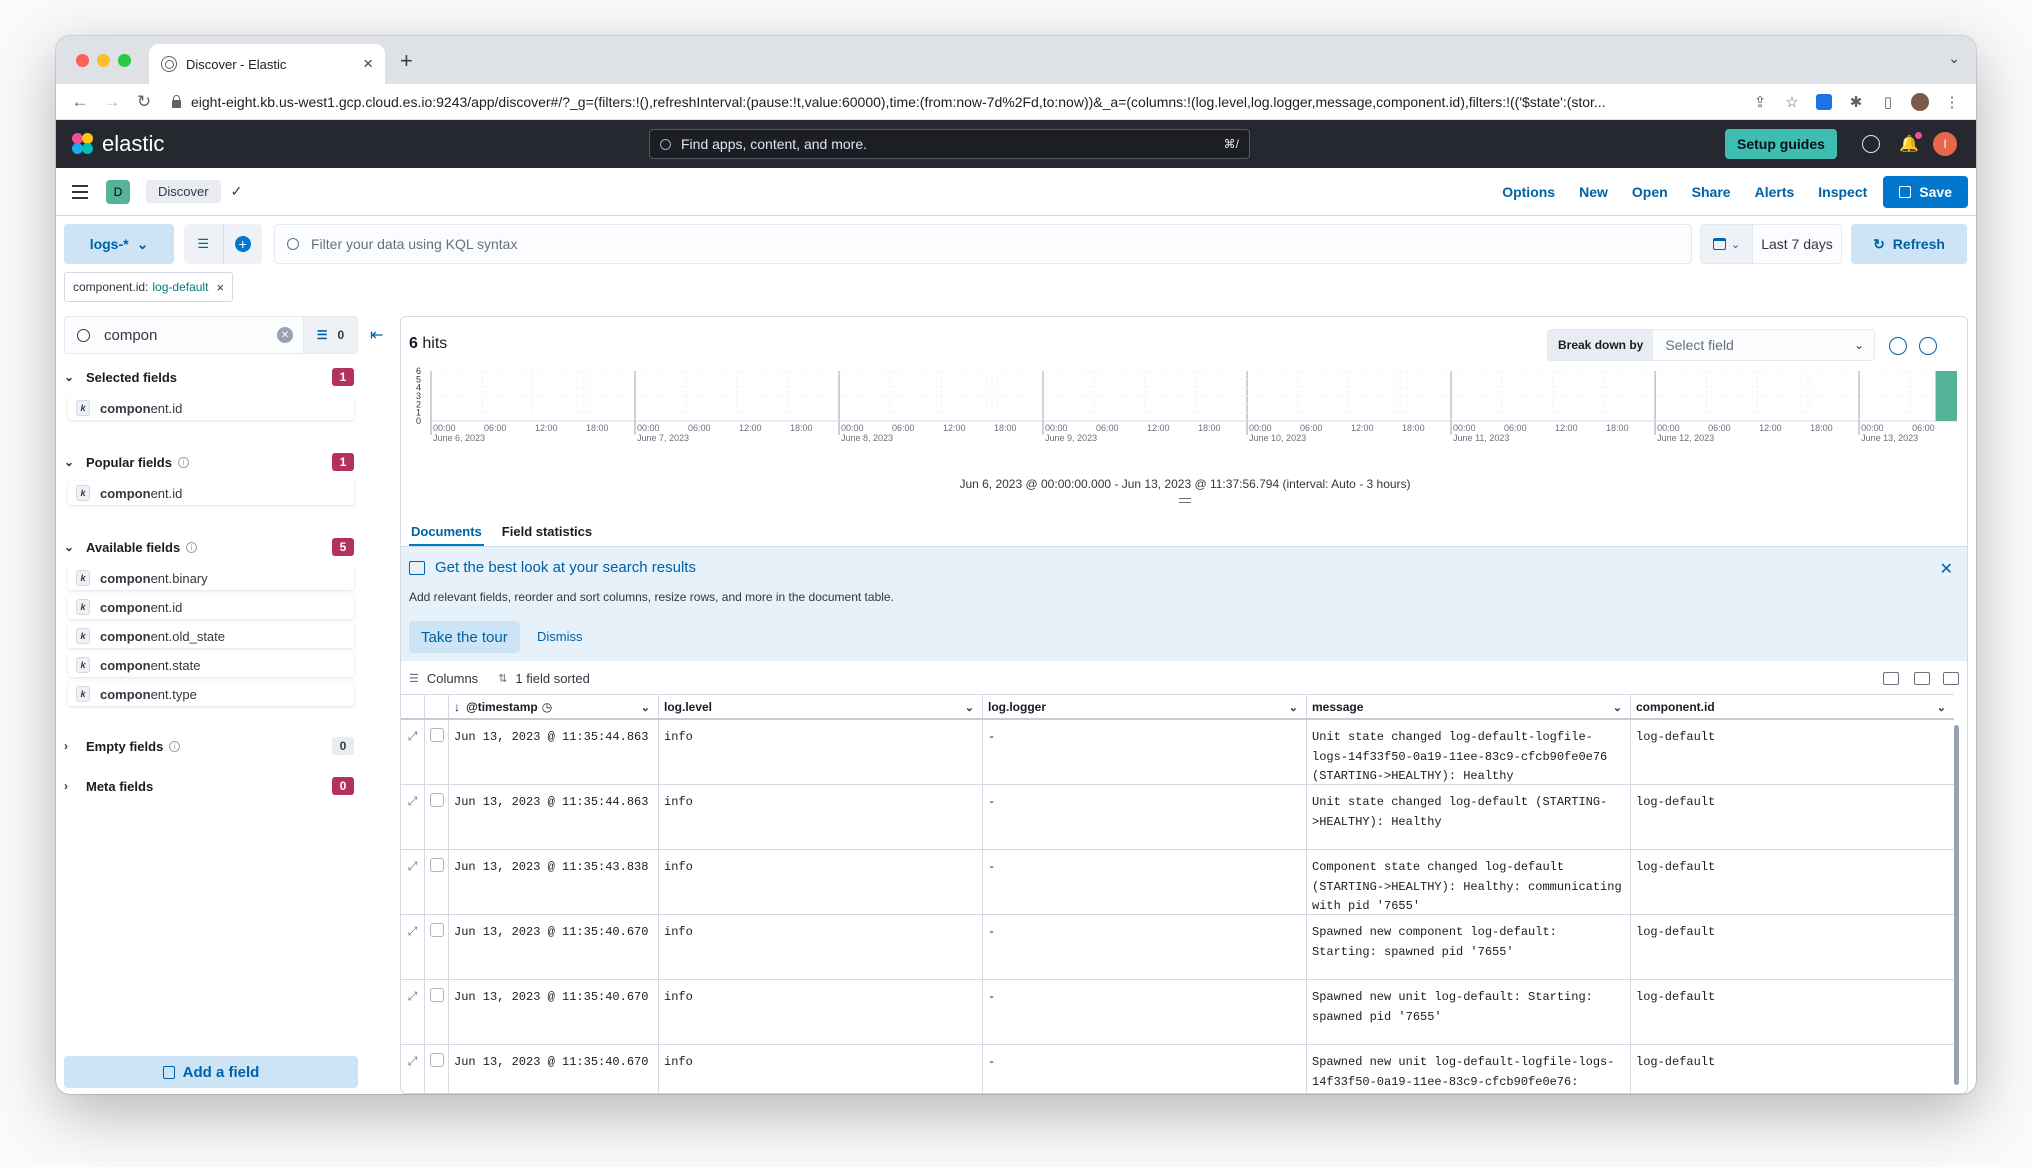  Describe the element at coordinates (1792, 706) in the screenshot. I see `column-header-component-id: component.id ⌄` at that location.